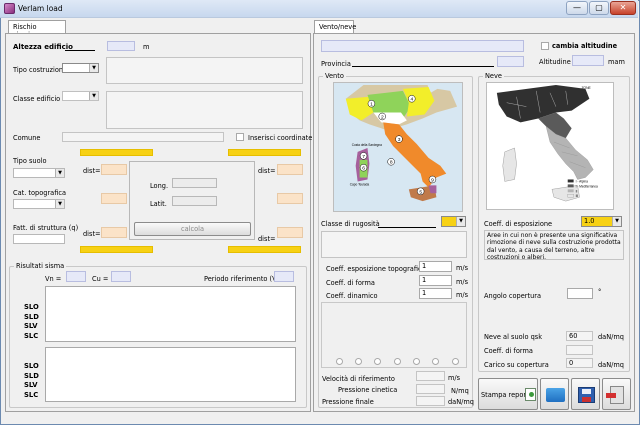 The height and width of the screenshot is (425, 640). Describe the element at coordinates (508, 351) in the screenshot. I see `coeff-forma-neve-label: Coeff. di forma` at that location.